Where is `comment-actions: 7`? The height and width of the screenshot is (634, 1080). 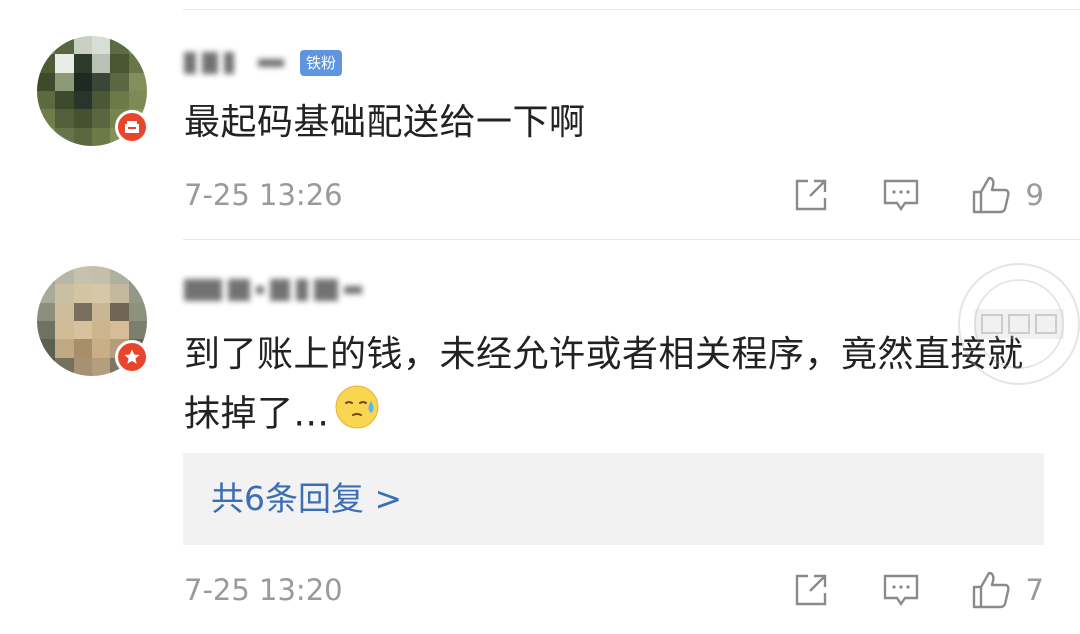 comment-actions: 7 is located at coordinates (917, 590).